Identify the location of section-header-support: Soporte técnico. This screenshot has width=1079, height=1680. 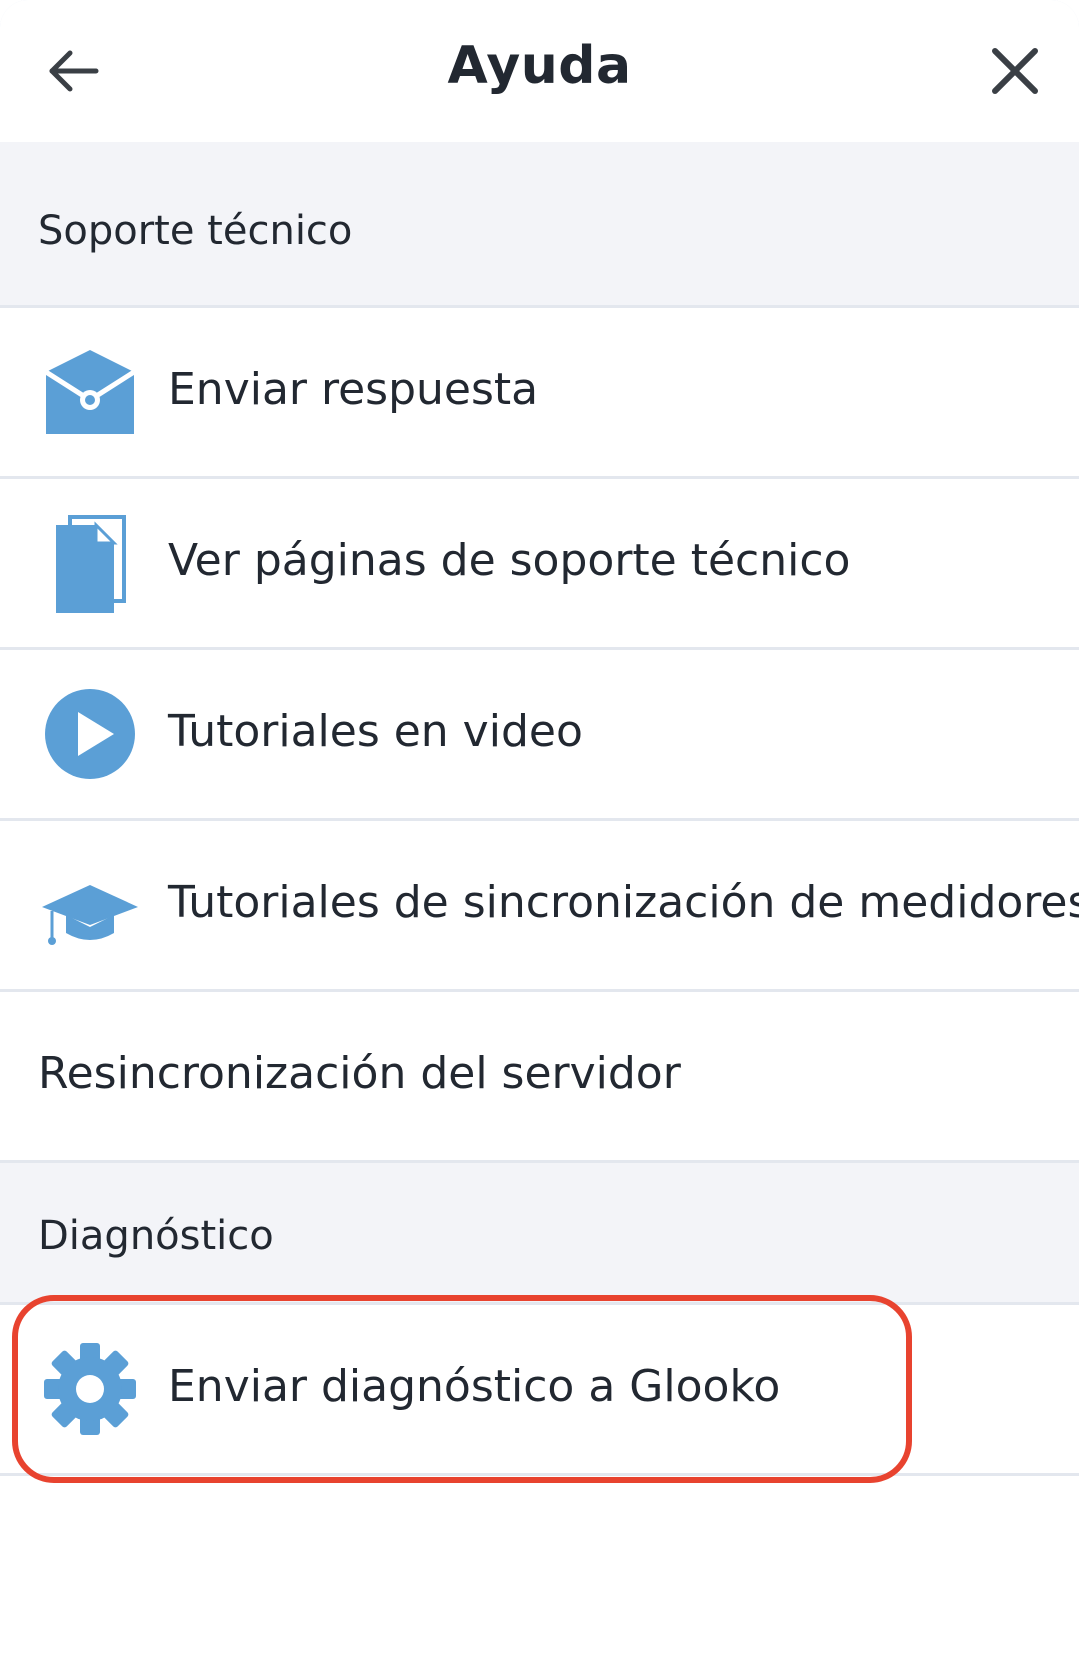
(539, 225).